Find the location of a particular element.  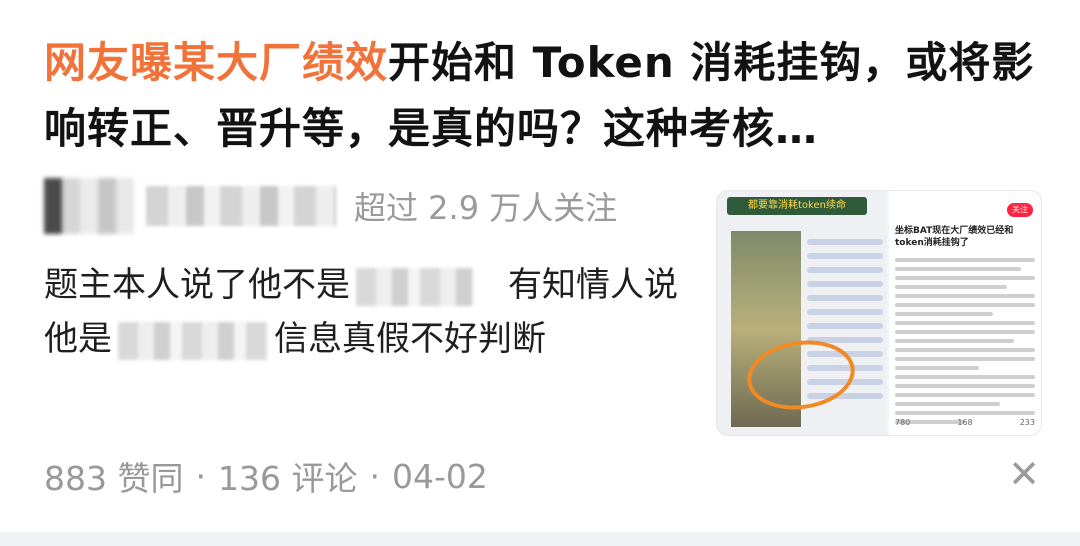

thumbnail-stat-comments: 233 is located at coordinates (1027, 422).